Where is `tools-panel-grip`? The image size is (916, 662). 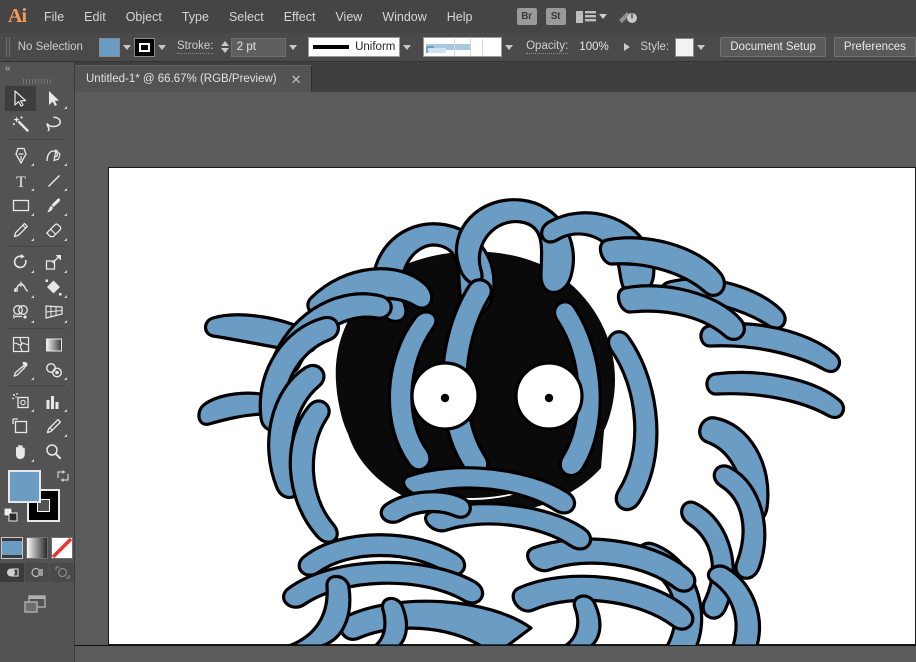 tools-panel-grip is located at coordinates (37, 81).